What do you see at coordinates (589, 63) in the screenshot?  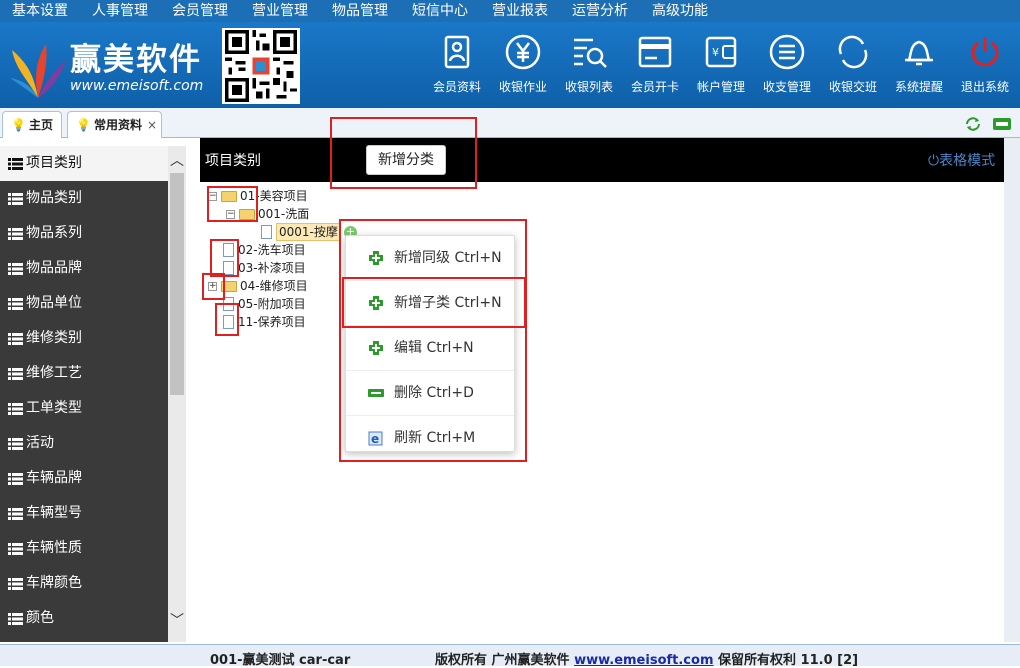 I see `toolbar-cashier-list: 收银列表` at bounding box center [589, 63].